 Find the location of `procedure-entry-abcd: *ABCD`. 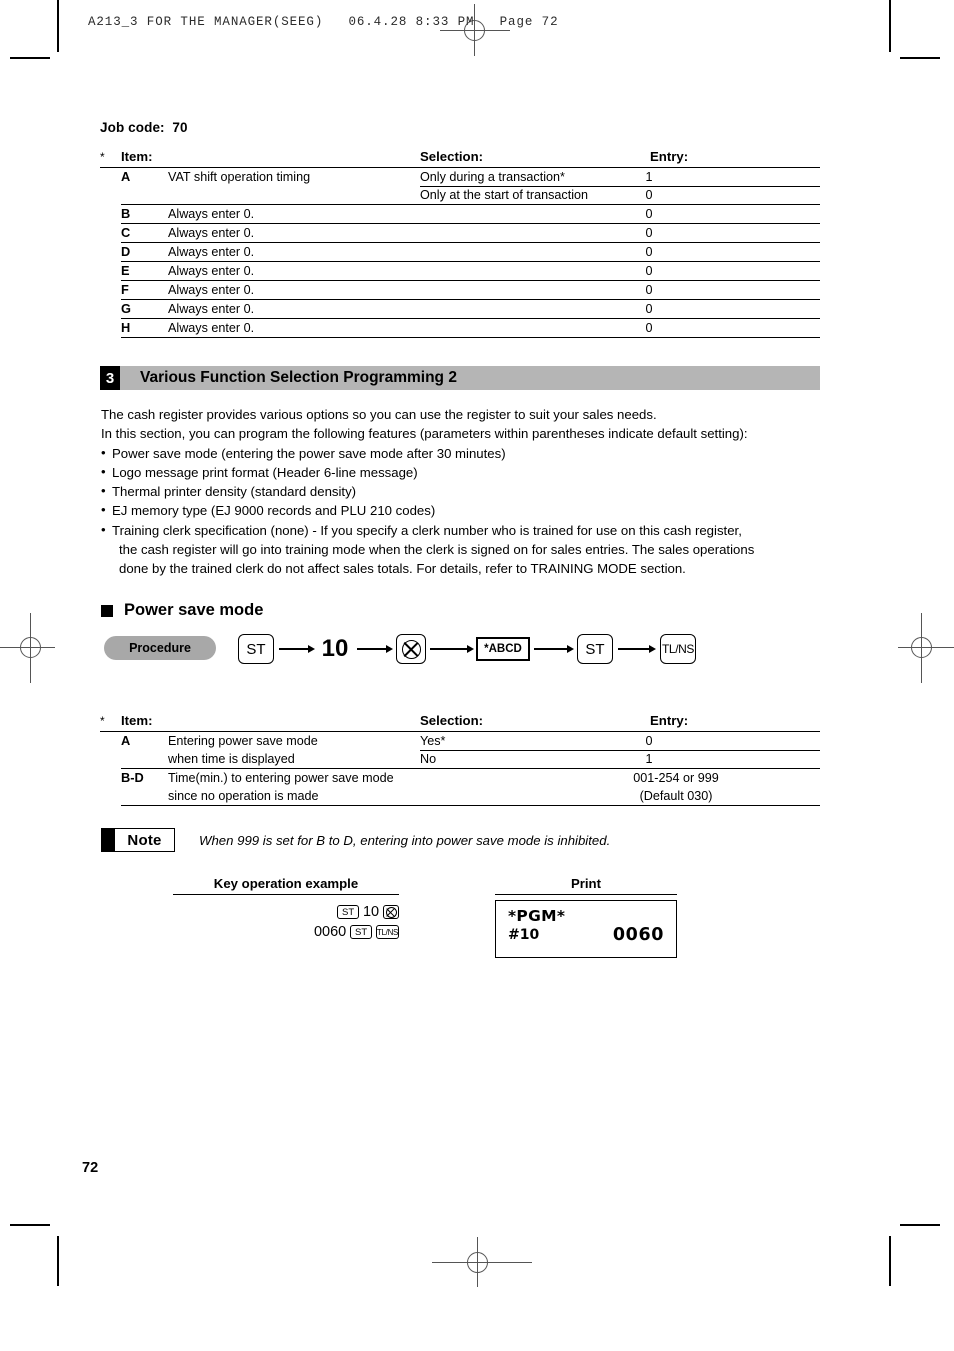

procedure-entry-abcd: *ABCD is located at coordinates (503, 649).